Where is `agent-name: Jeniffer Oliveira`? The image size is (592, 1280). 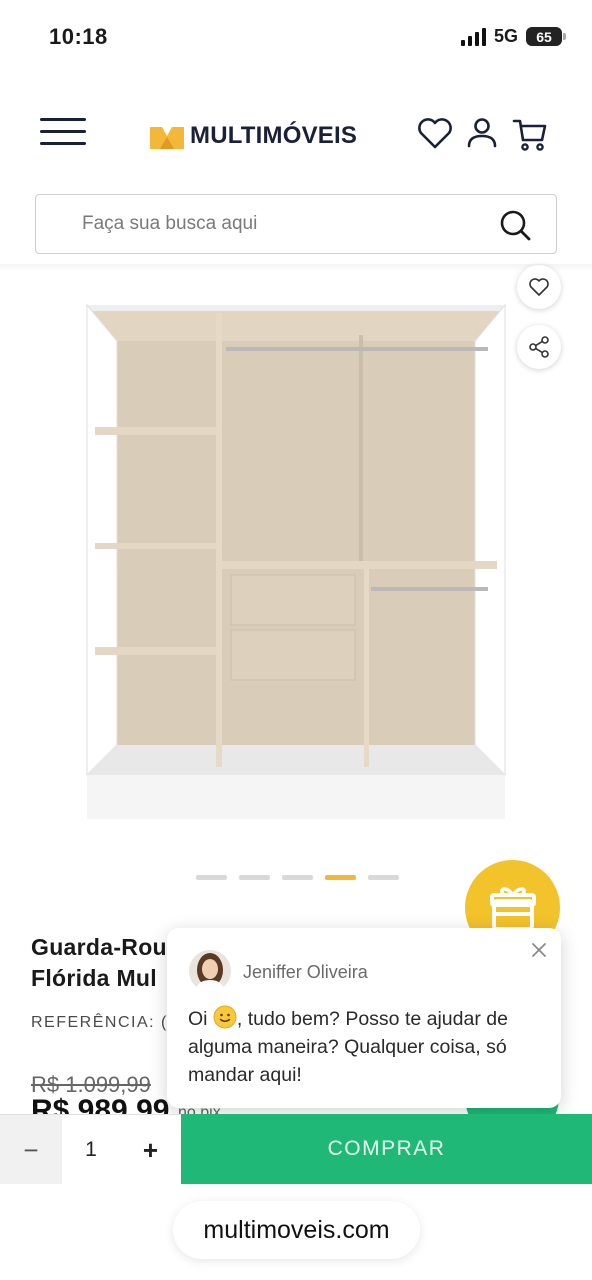 agent-name: Jeniffer Oliveira is located at coordinates (305, 972).